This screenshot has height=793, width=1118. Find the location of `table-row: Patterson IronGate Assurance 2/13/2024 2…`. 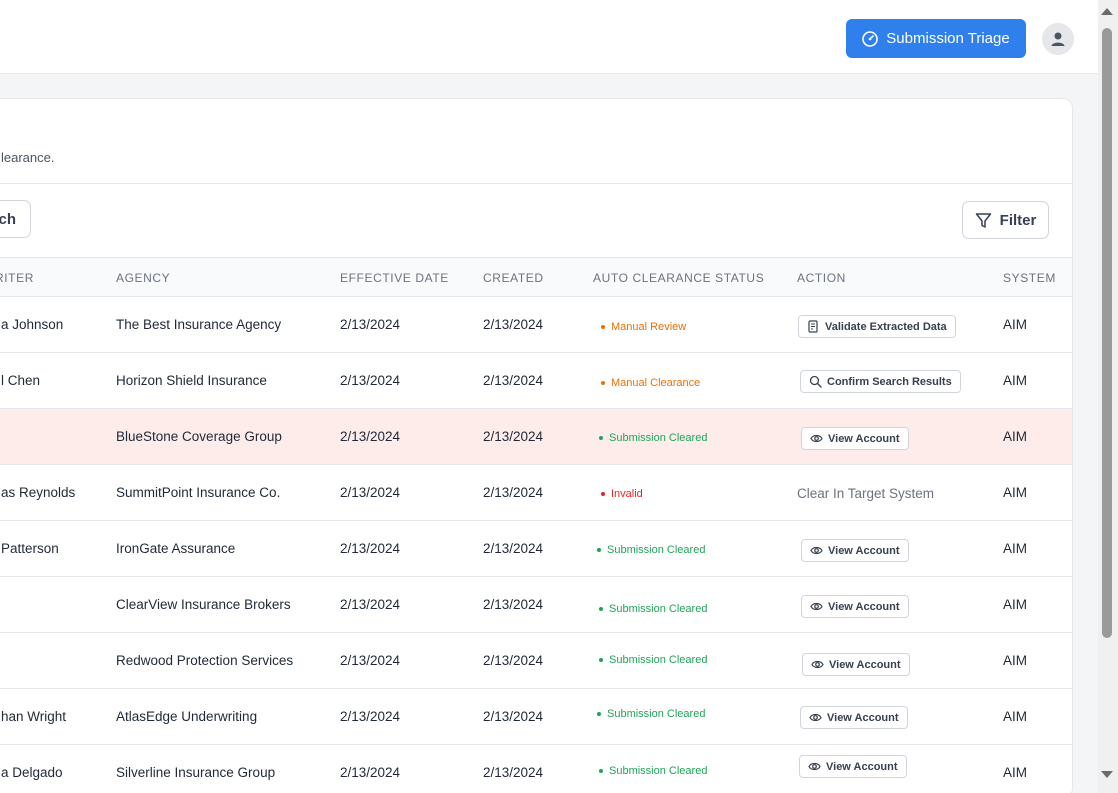

table-row: Patterson IronGate Assurance 2/13/2024 2… is located at coordinates (536, 549).